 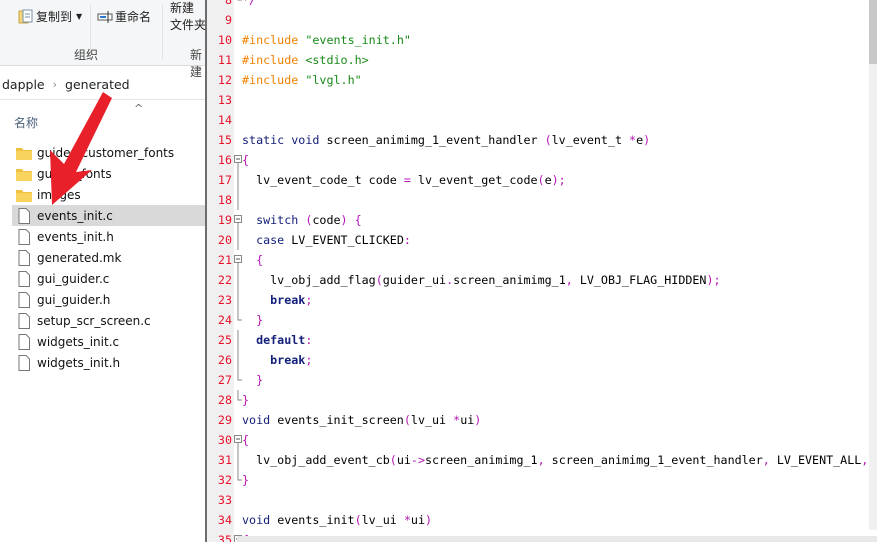 What do you see at coordinates (182, 8) in the screenshot?
I see `new-folder-label-1: 新建` at bounding box center [182, 8].